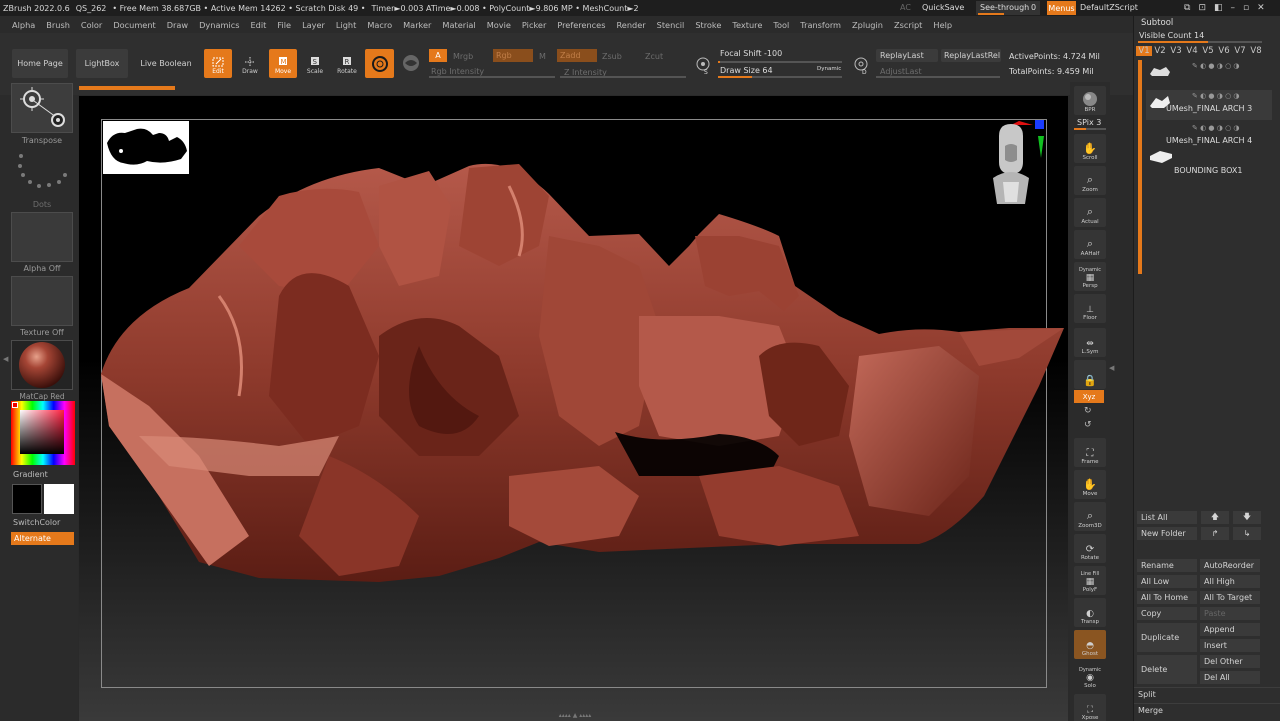 The height and width of the screenshot is (721, 1280). Describe the element at coordinates (581, 25) in the screenshot. I see `menu-preferences: Preferences` at that location.